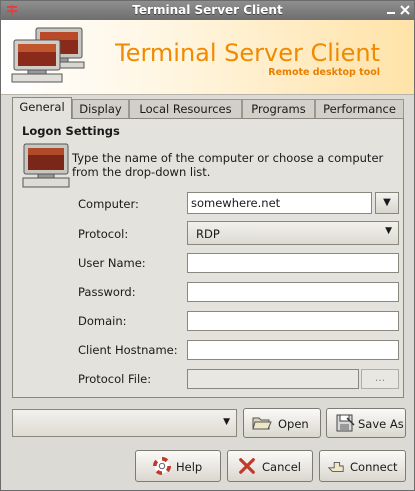 The height and width of the screenshot is (491, 415). What do you see at coordinates (281, 467) in the screenshot?
I see `cancel-label: Cancel` at bounding box center [281, 467].